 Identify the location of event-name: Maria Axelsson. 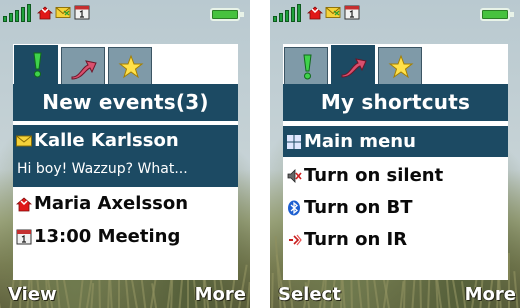
(111, 203).